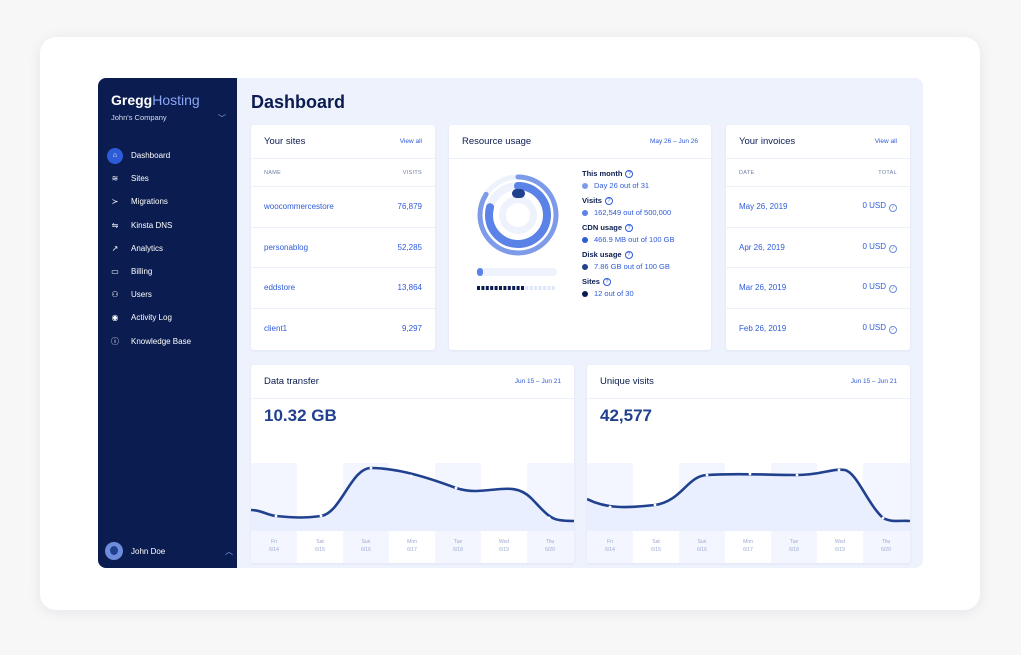 The image size is (1021, 655). Describe the element at coordinates (893, 208) in the screenshot. I see `check-circle-icon: ✓` at that location.